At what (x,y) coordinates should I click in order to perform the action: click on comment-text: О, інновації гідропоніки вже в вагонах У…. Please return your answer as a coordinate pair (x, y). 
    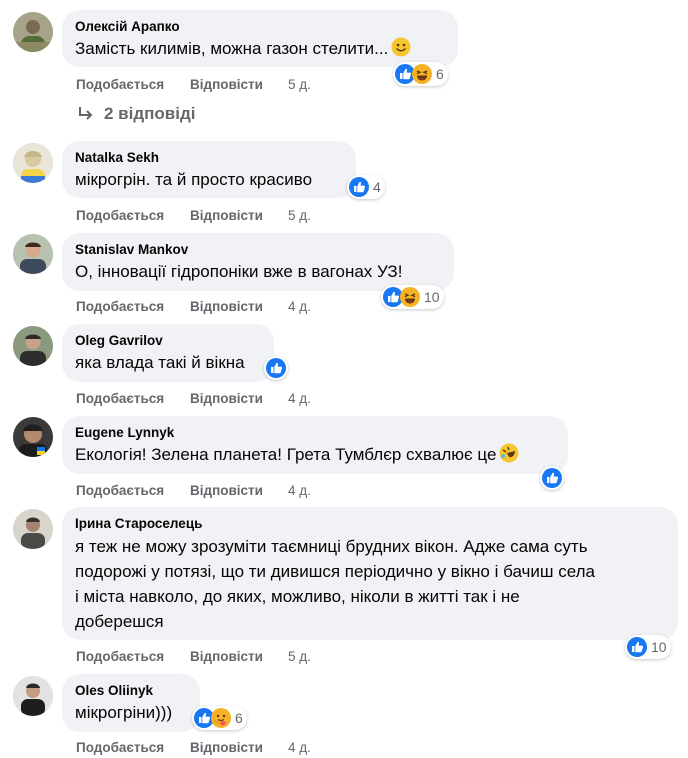
    Looking at the image, I should click on (239, 271).